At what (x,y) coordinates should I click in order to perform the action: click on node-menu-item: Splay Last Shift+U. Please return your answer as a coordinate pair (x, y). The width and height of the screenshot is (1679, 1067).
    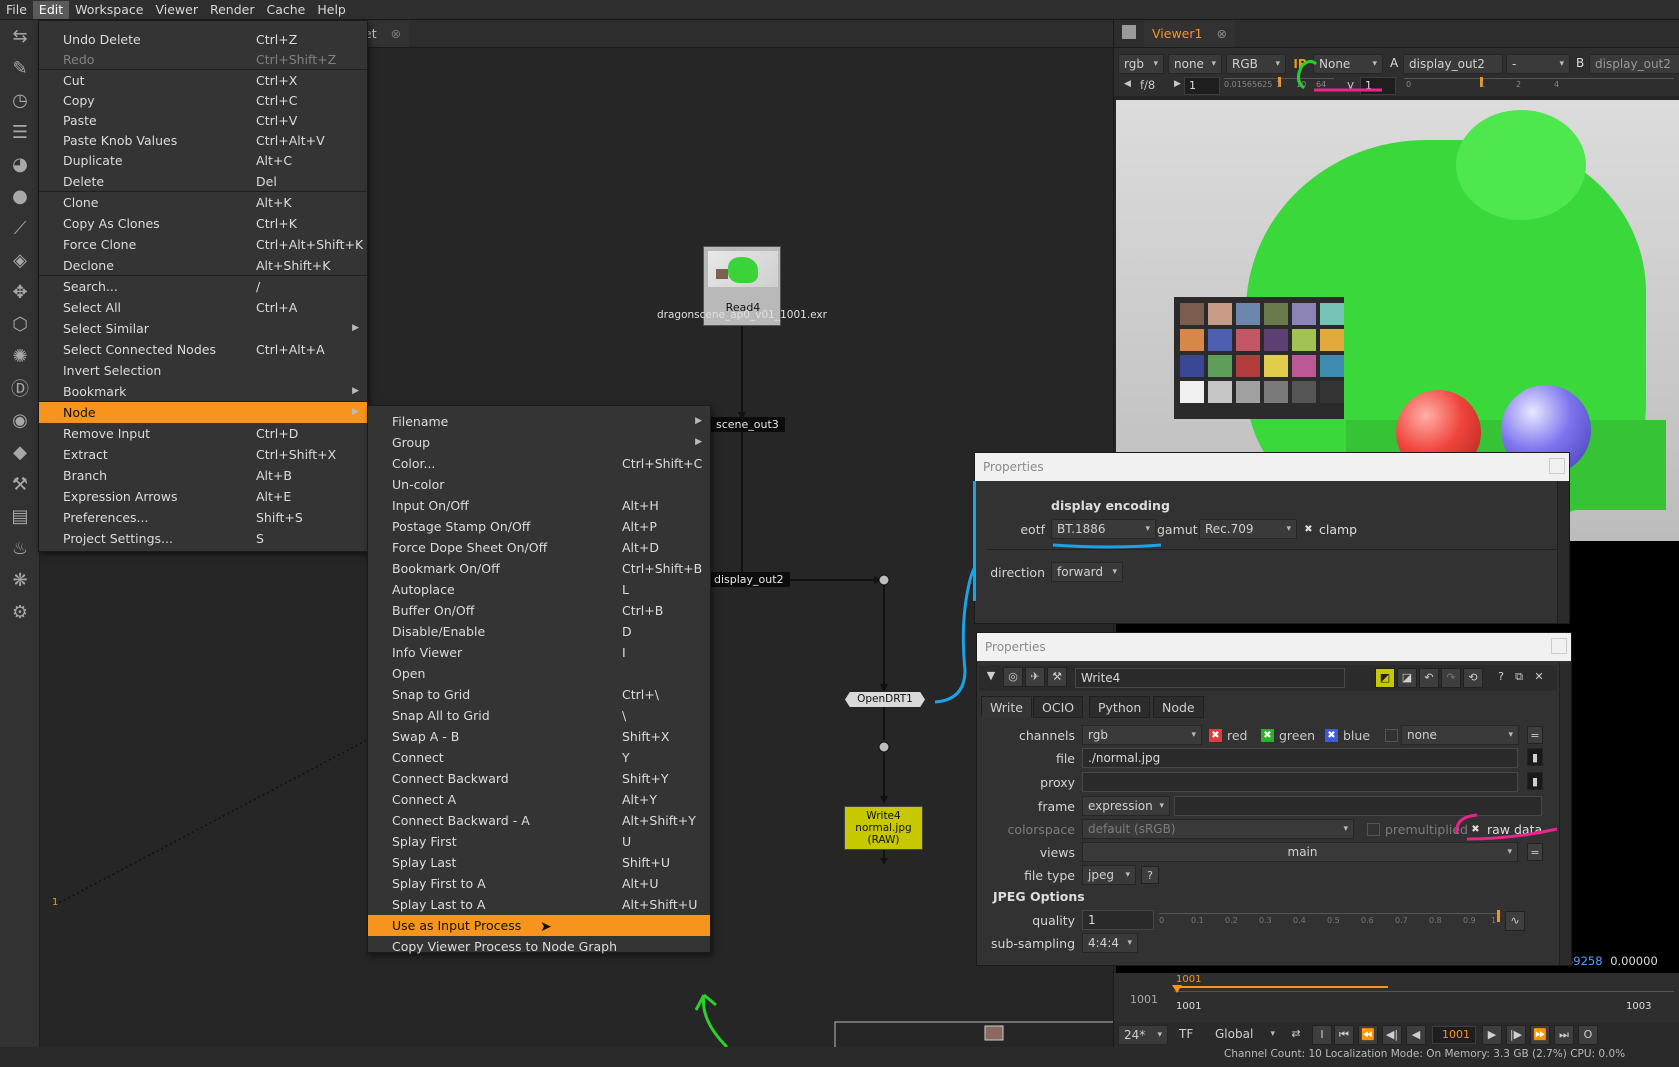
    Looking at the image, I should click on (539, 862).